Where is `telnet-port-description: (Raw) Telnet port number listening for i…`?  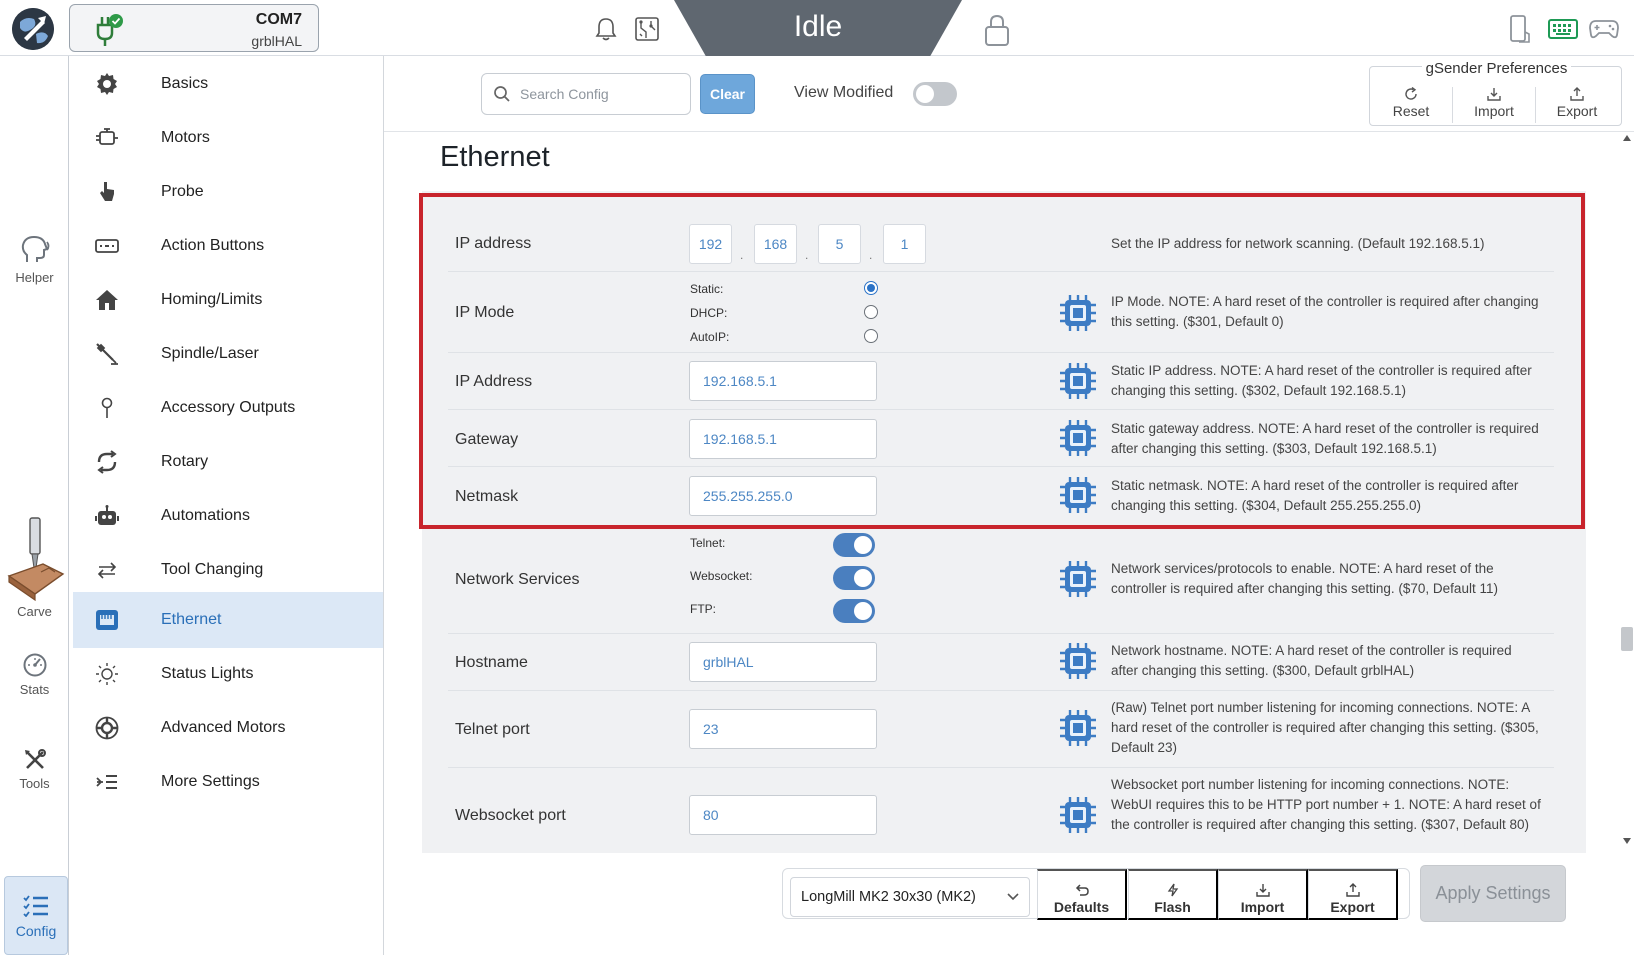 telnet-port-description: (Raw) Telnet port number listening for i… is located at coordinates (1325, 727).